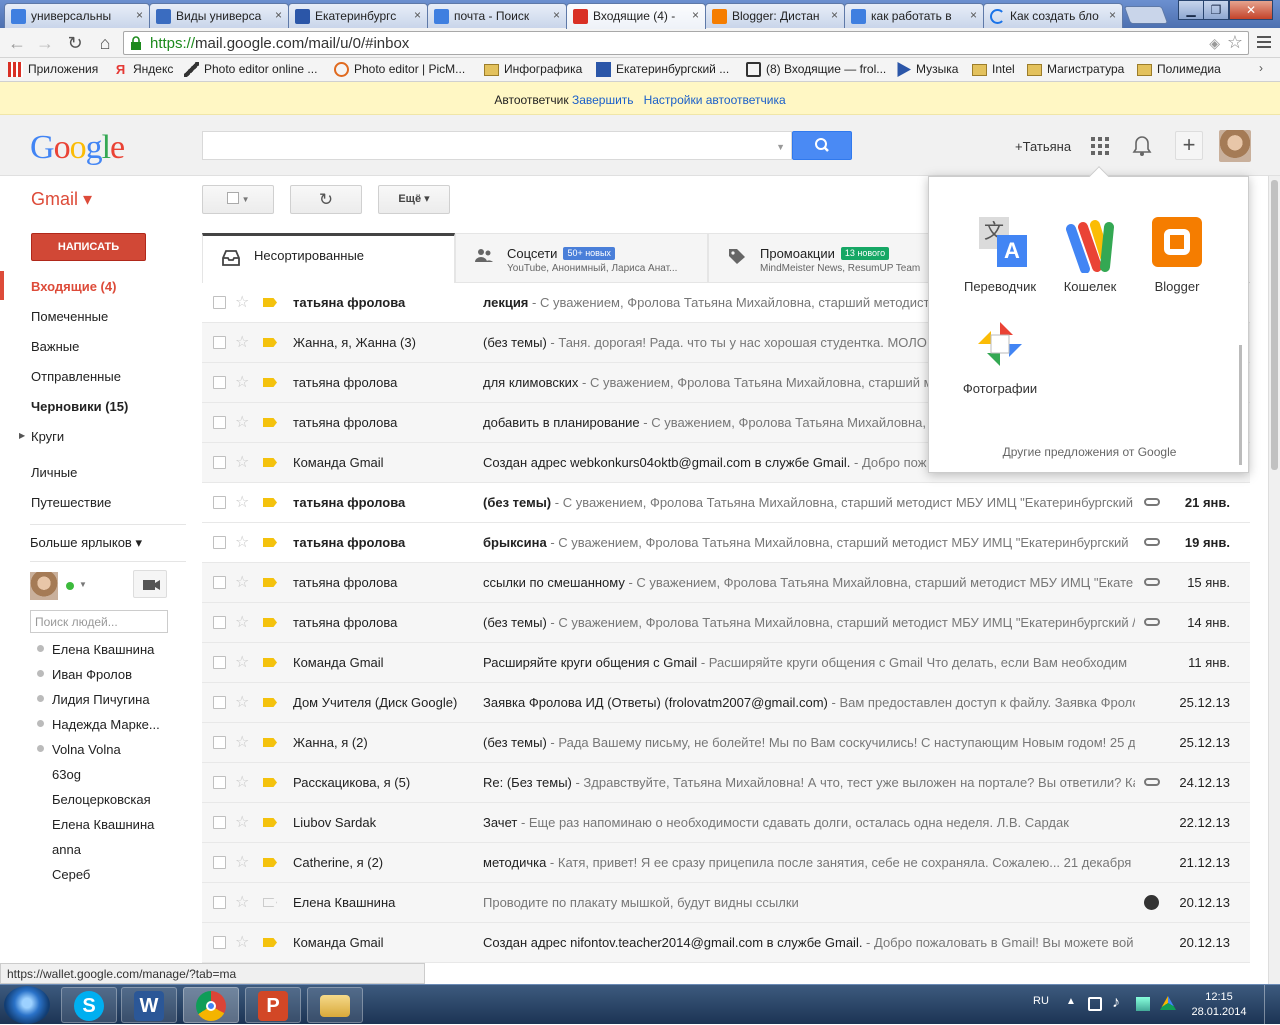 The height and width of the screenshot is (1025, 1280). I want to click on bookmark-apps: Приложения, so click(53, 69).